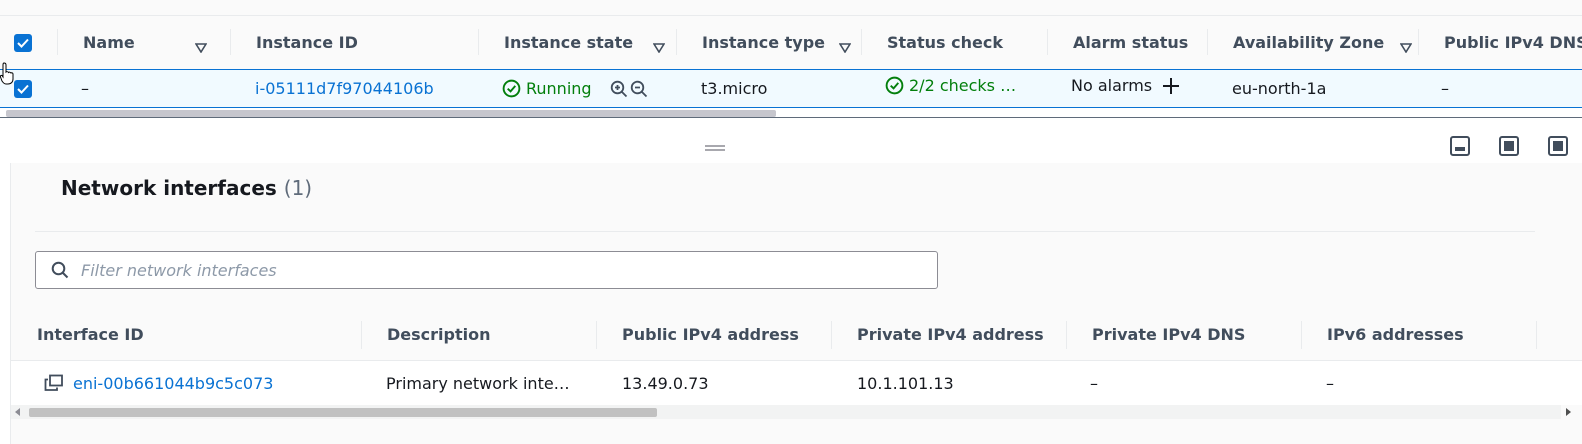  What do you see at coordinates (438, 334) in the screenshot?
I see `column-header-description: Description` at bounding box center [438, 334].